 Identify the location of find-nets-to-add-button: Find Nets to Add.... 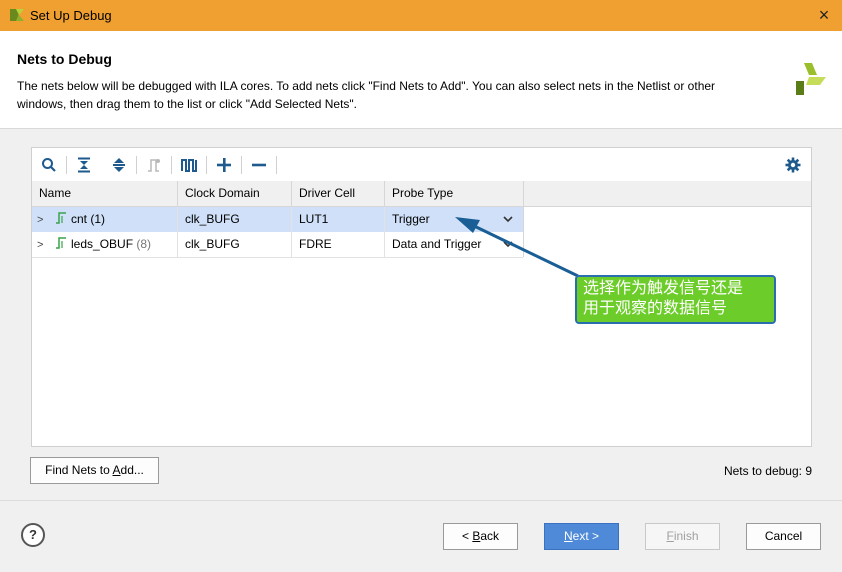
(94, 470).